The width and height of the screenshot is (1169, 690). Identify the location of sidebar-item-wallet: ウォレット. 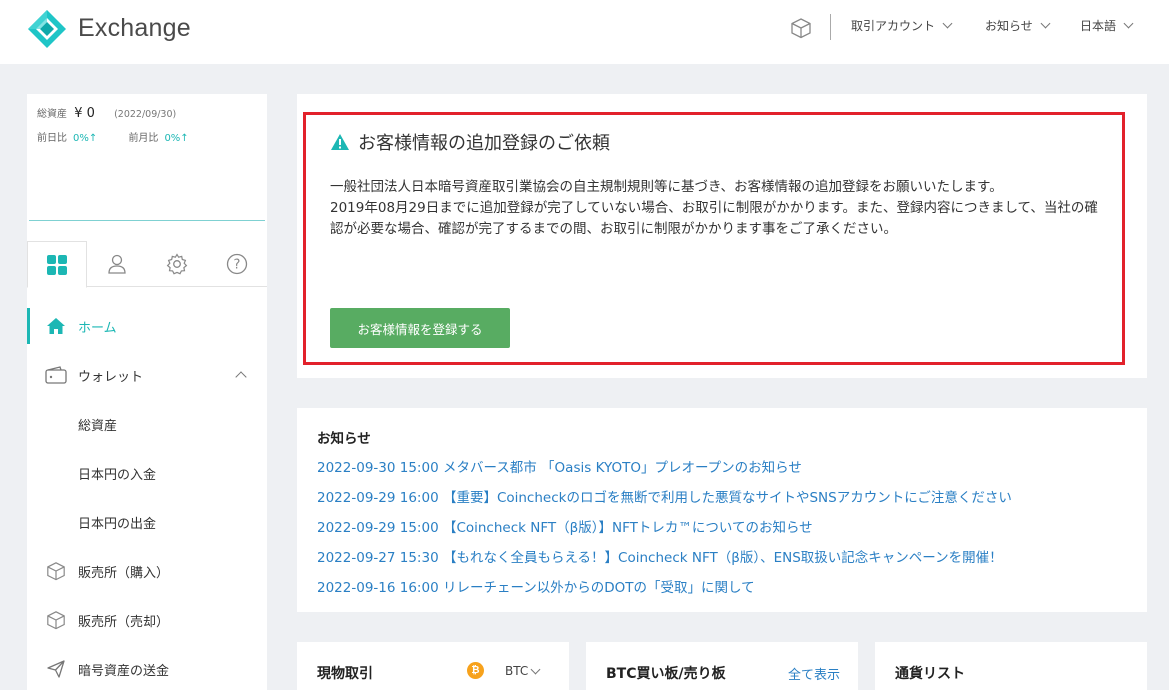
(147, 375).